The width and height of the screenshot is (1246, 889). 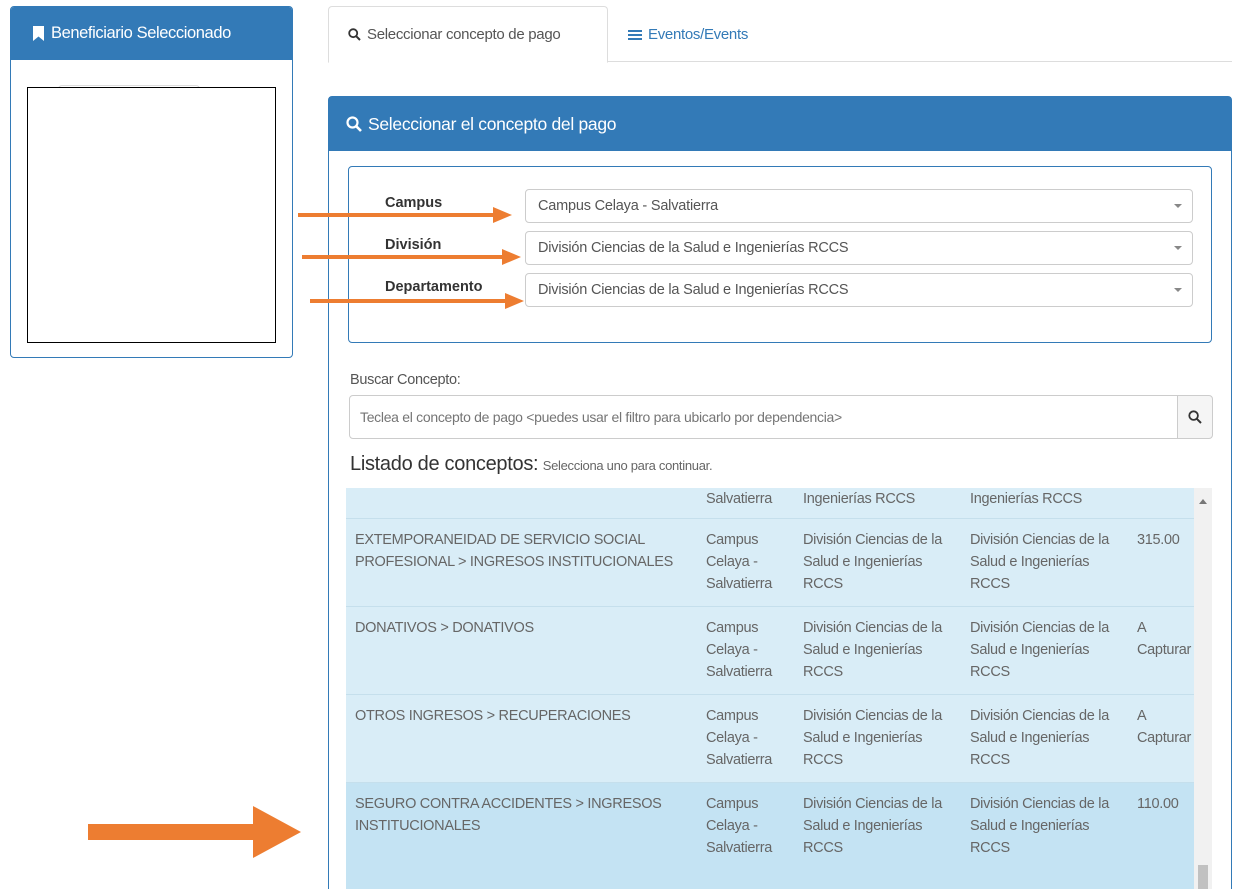 What do you see at coordinates (464, 34) in the screenshot?
I see `tab-select-concept-label: Seleccionar concepto de pago` at bounding box center [464, 34].